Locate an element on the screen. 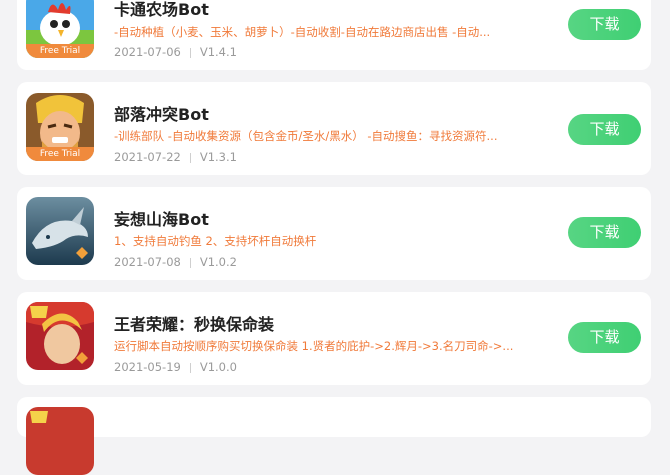  sea-whale-icon is located at coordinates (60, 231).